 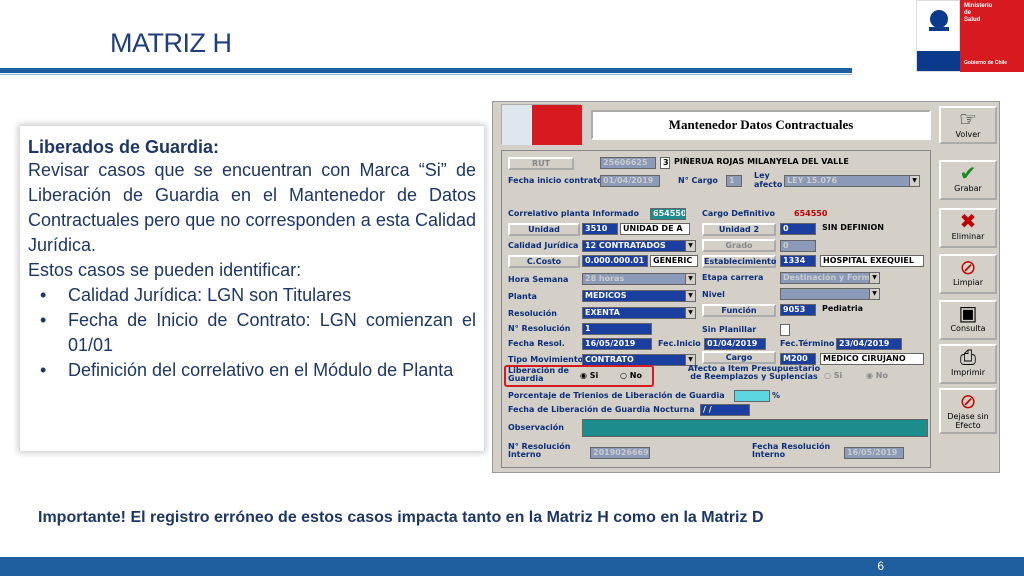 What do you see at coordinates (698, 180) in the screenshot?
I see `cargo-number-label: N° Cargo` at bounding box center [698, 180].